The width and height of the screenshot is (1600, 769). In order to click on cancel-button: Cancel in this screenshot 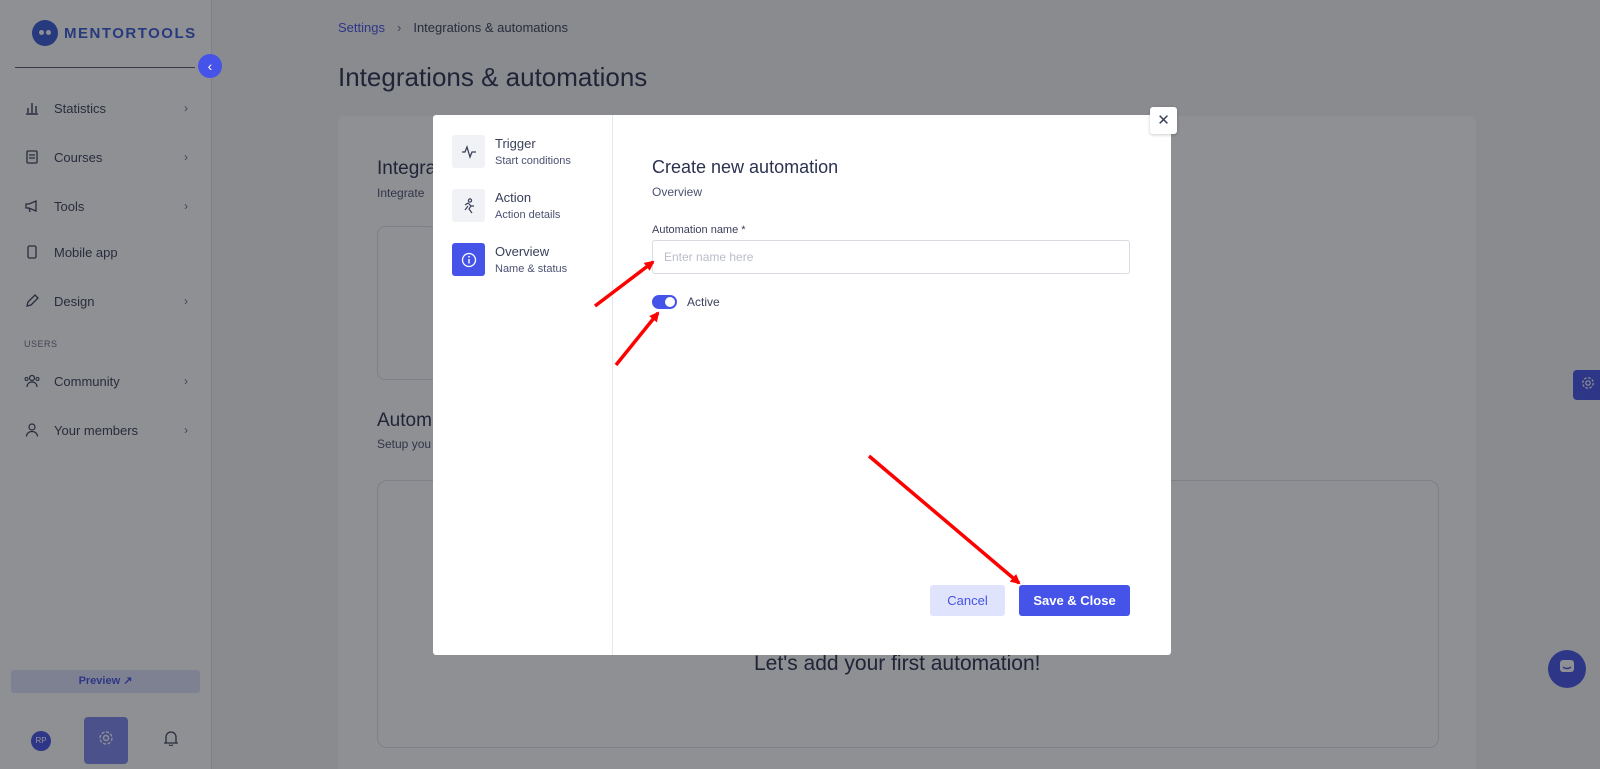, I will do `click(967, 600)`.